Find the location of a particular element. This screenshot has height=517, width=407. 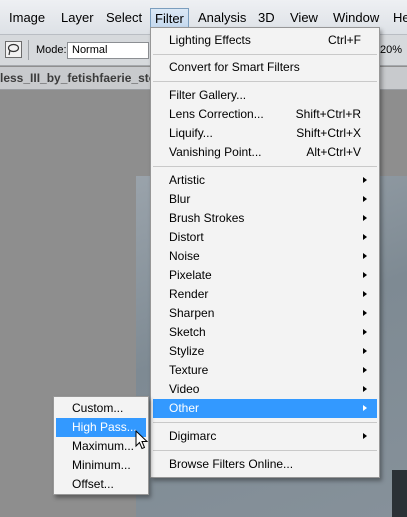

menu-item-stylize: Stylize is located at coordinates (265, 351).